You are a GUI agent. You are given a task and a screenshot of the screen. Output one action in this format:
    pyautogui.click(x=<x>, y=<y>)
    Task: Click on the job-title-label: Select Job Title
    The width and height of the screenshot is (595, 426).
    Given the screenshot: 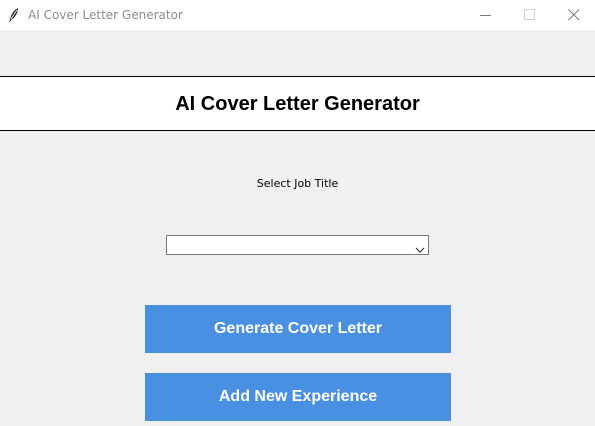 What is the action you would take?
    pyautogui.click(x=297, y=183)
    